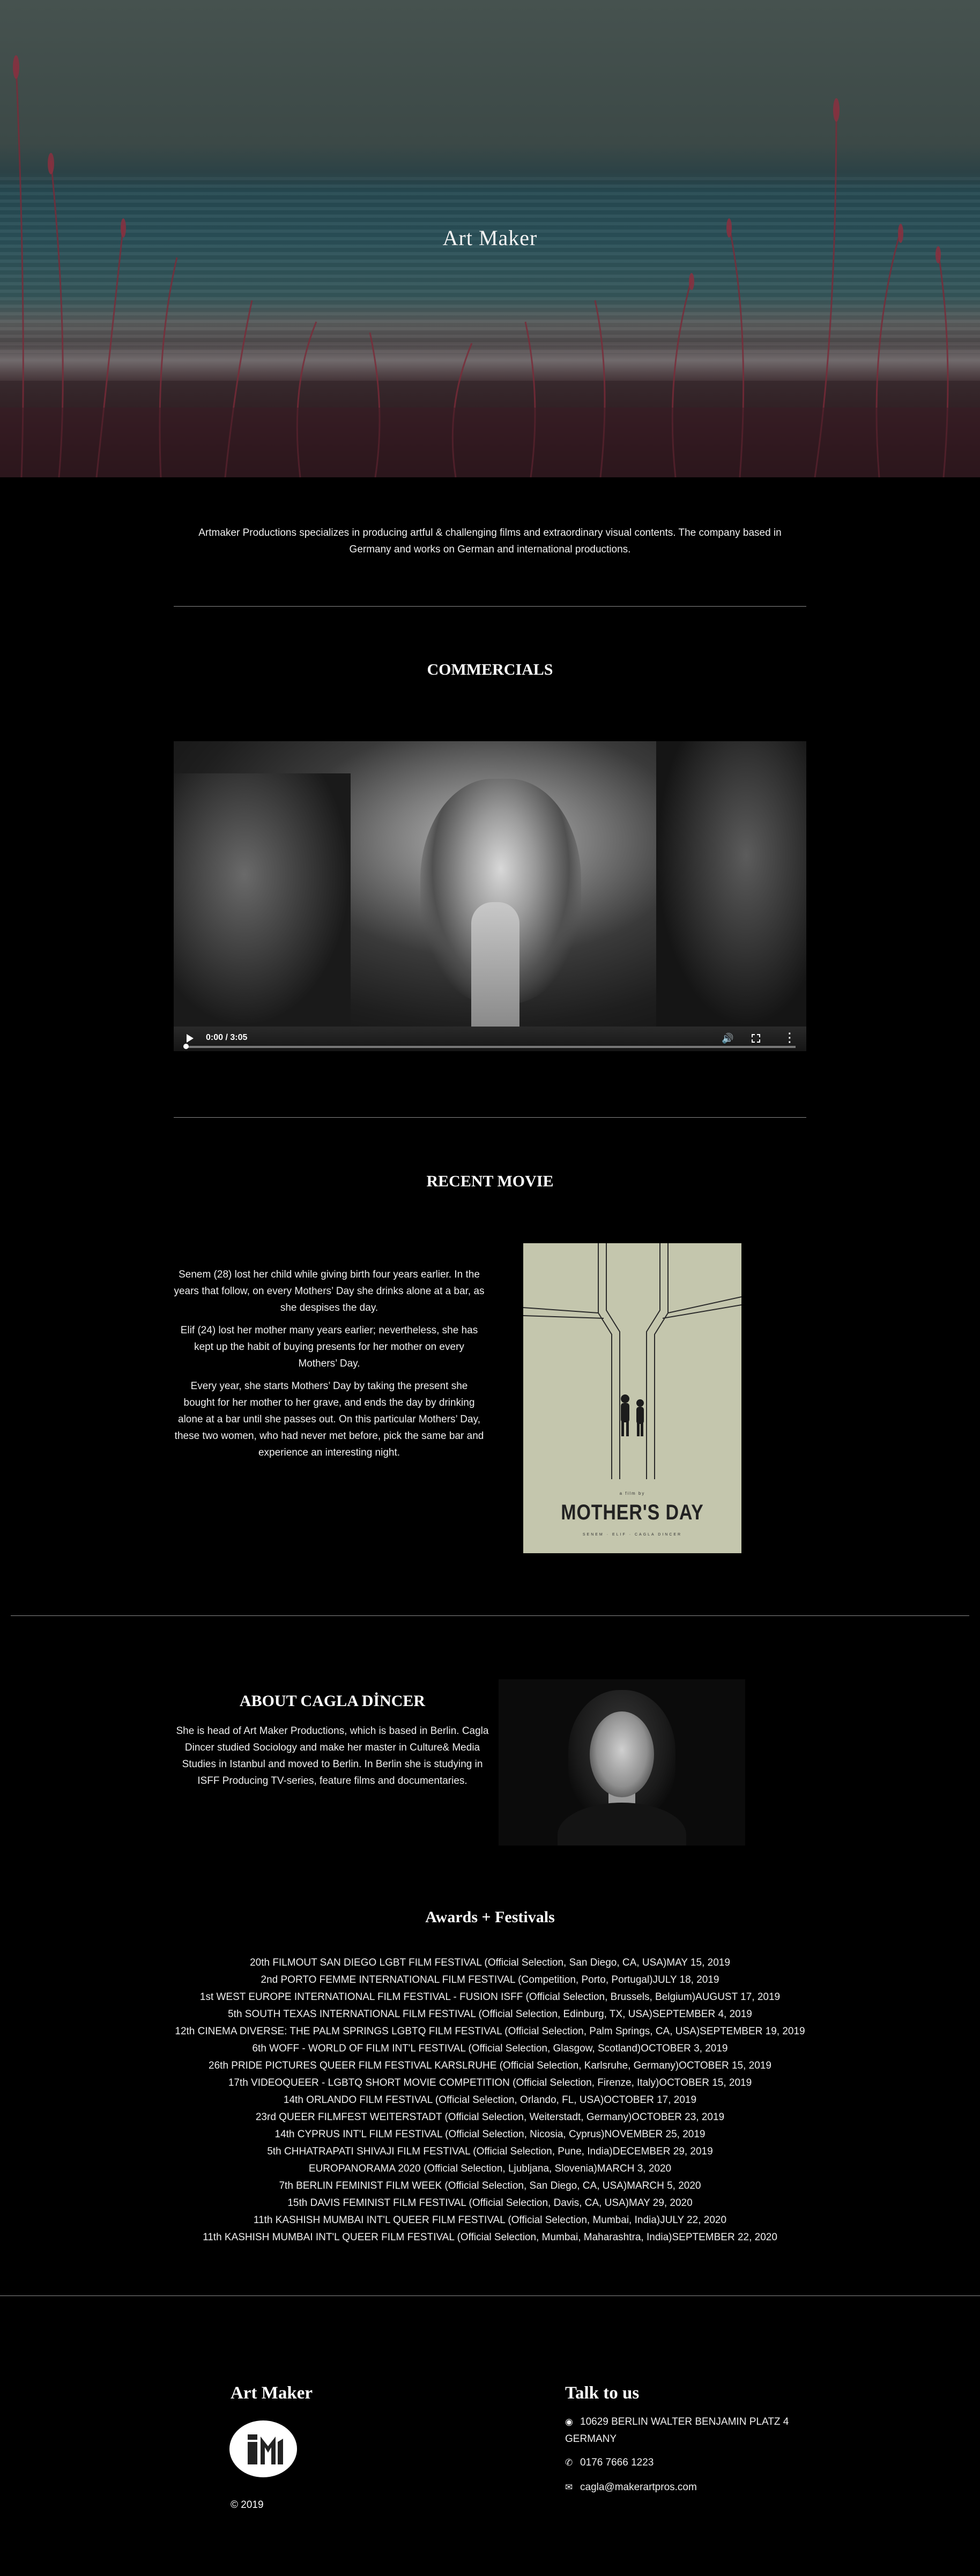 Image resolution: width=980 pixels, height=2576 pixels. I want to click on more-options-icon: · · ·, so click(790, 1038).